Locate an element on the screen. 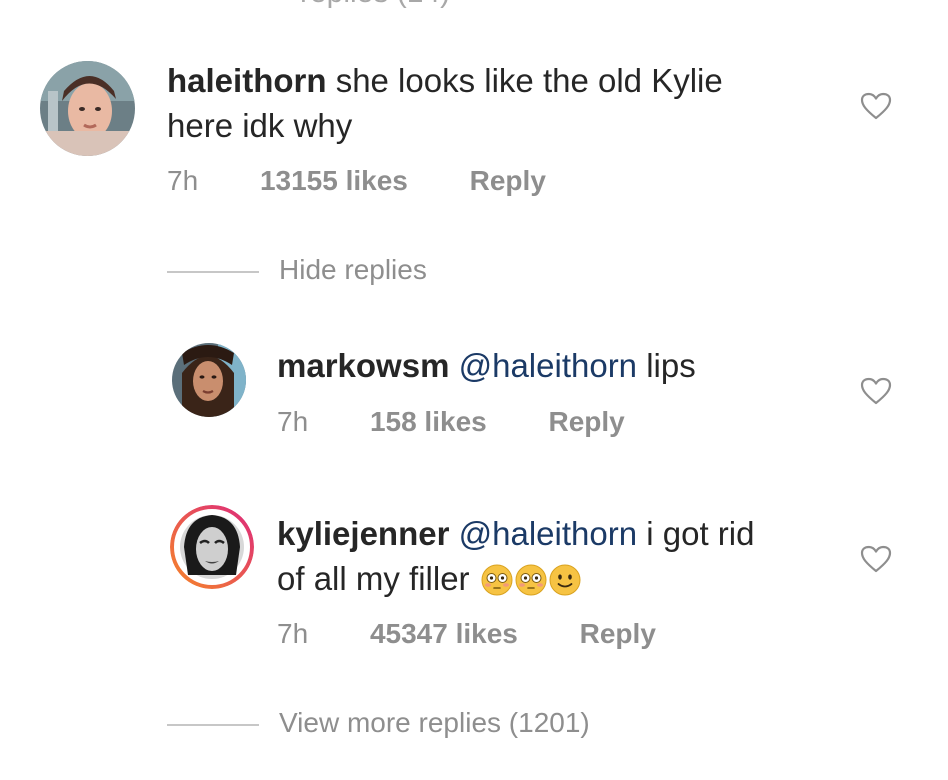 This screenshot has width=948, height=780. comment-body: lips is located at coordinates (671, 365).